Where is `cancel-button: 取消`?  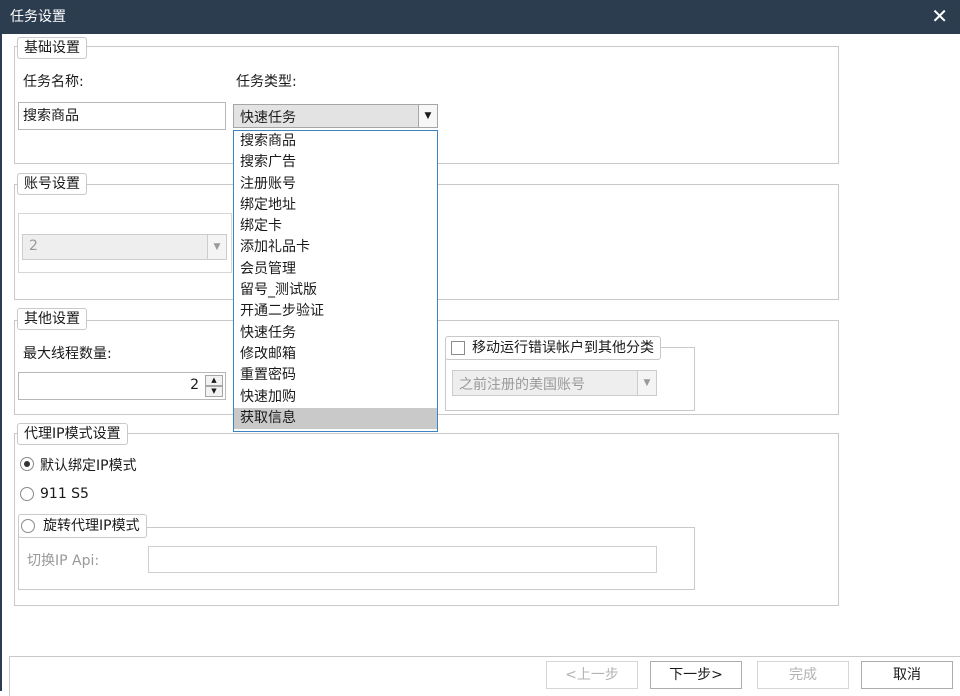 cancel-button: 取消 is located at coordinates (907, 675).